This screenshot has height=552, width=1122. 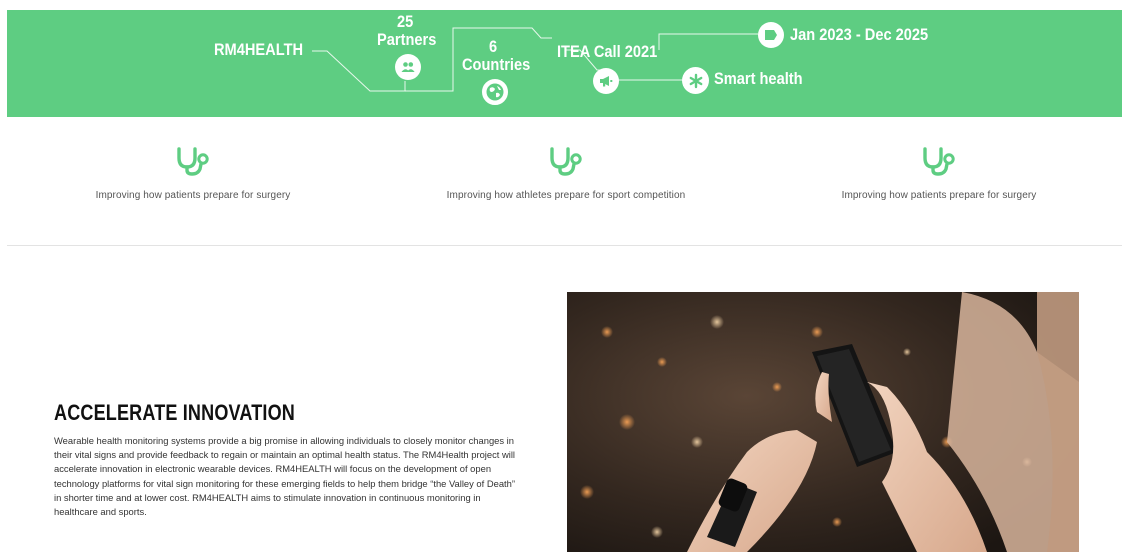 What do you see at coordinates (859, 34) in the screenshot?
I see `project-period: Jan 2023 - Dec 2025` at bounding box center [859, 34].